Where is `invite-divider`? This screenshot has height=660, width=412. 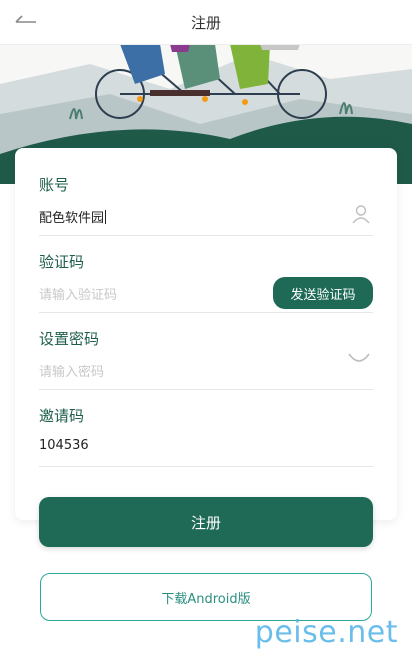 invite-divider is located at coordinates (206, 466).